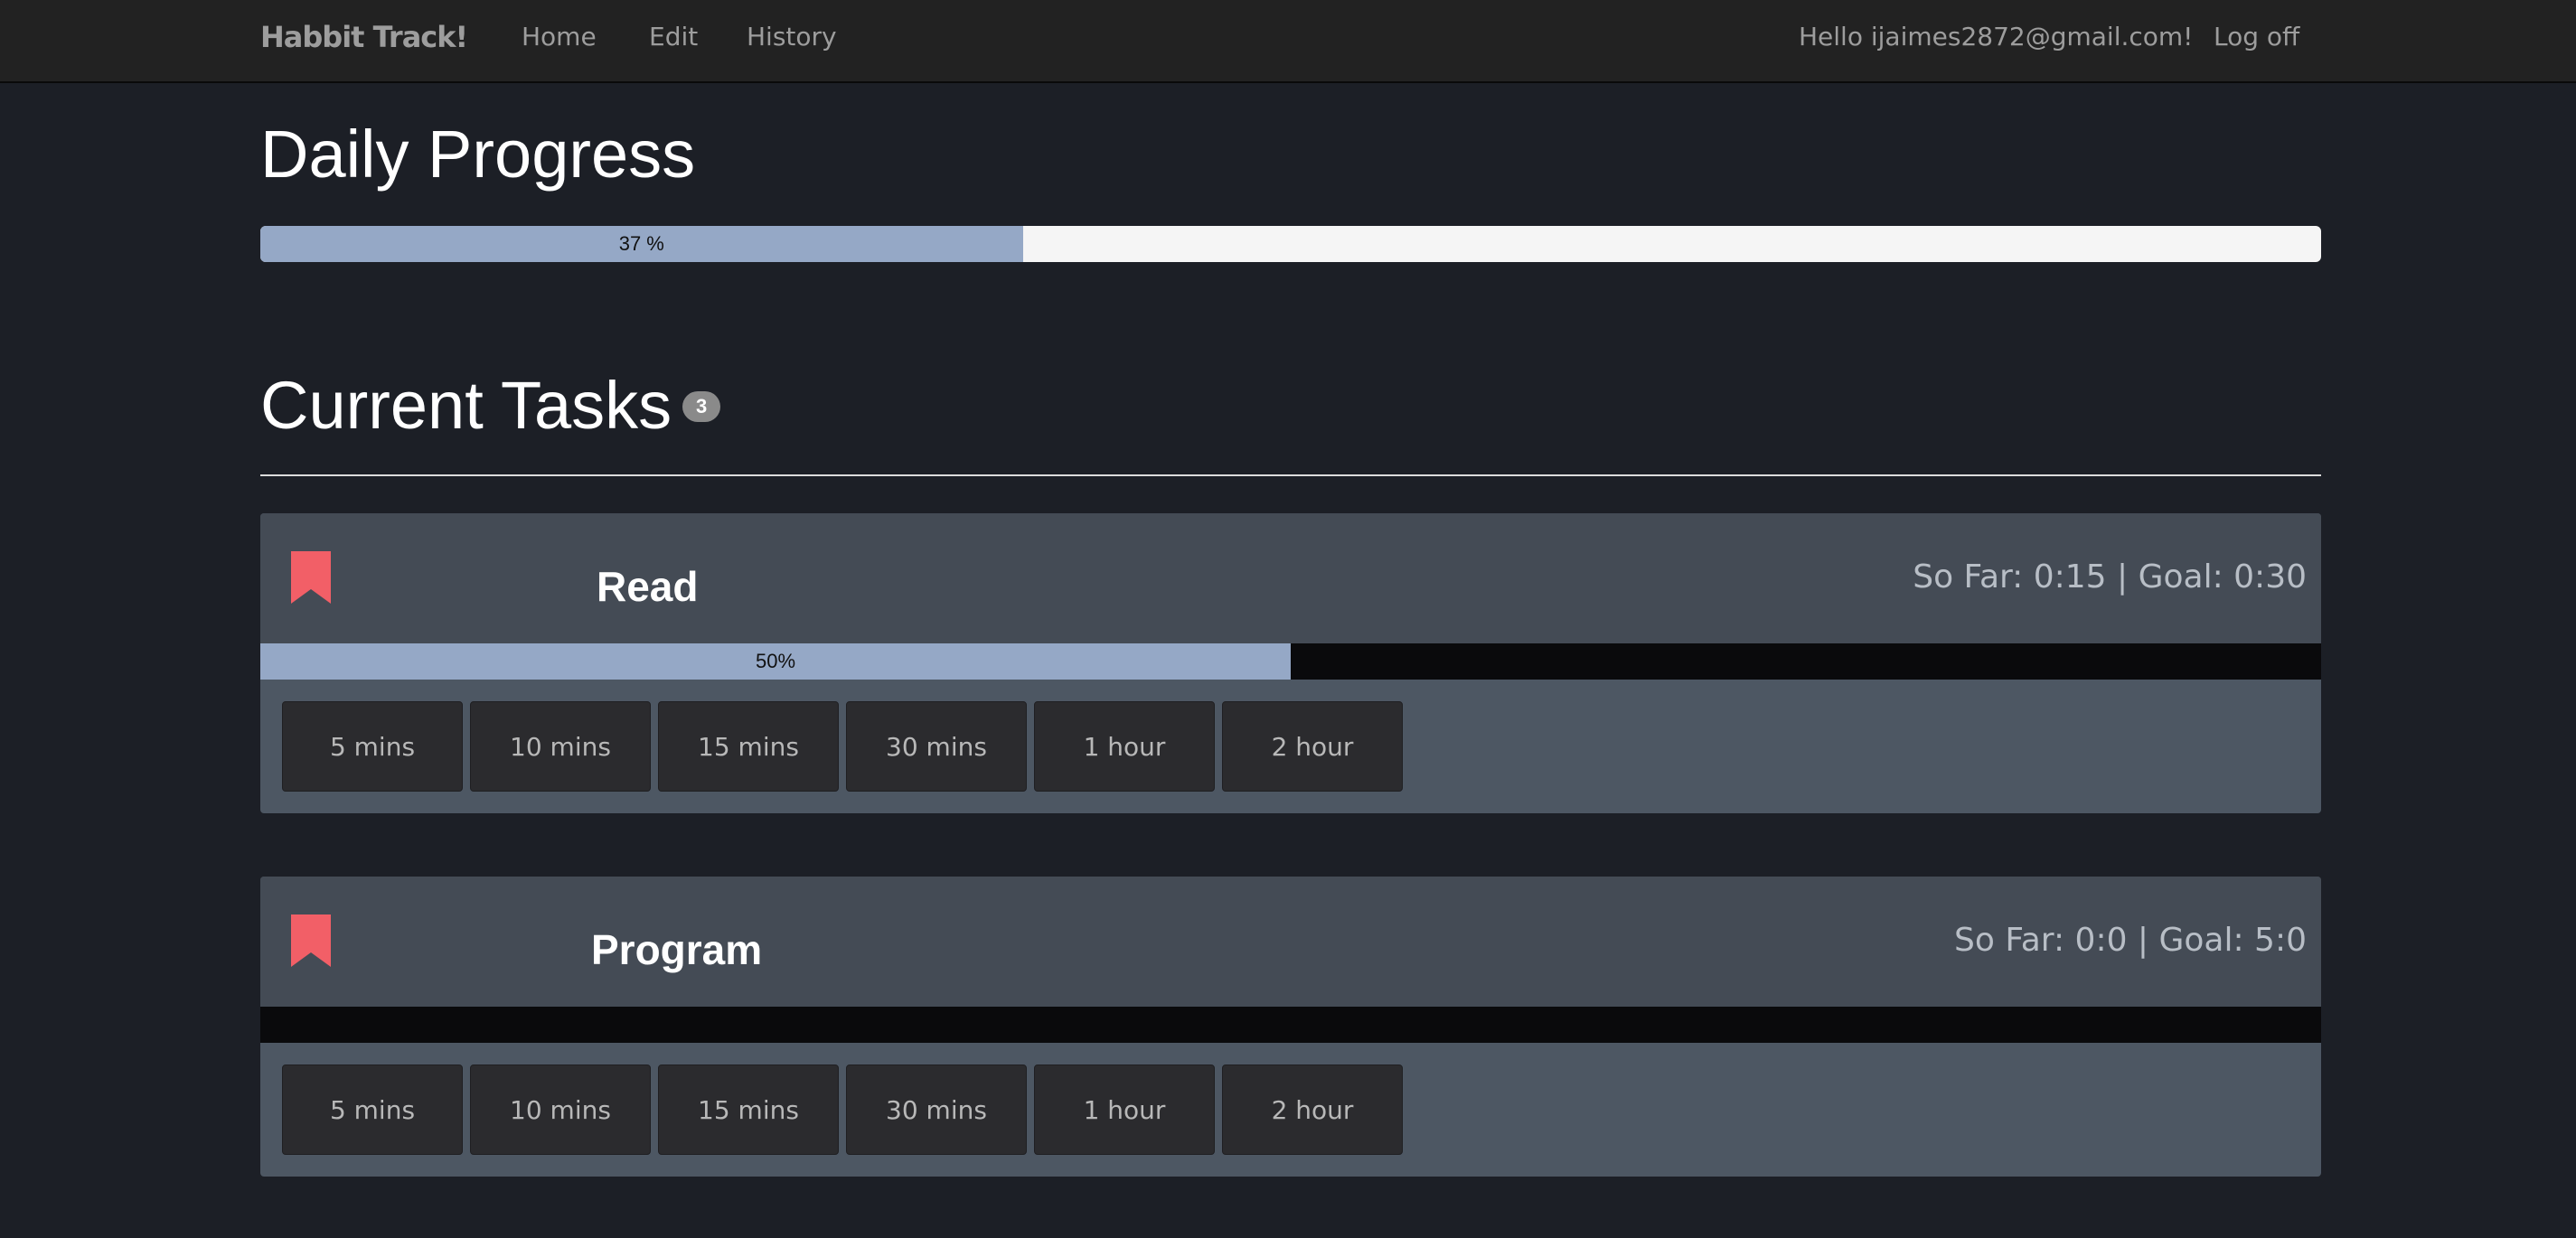 This screenshot has width=2576, height=1238. I want to click on current-tasks-label: Current Tasks, so click(466, 405).